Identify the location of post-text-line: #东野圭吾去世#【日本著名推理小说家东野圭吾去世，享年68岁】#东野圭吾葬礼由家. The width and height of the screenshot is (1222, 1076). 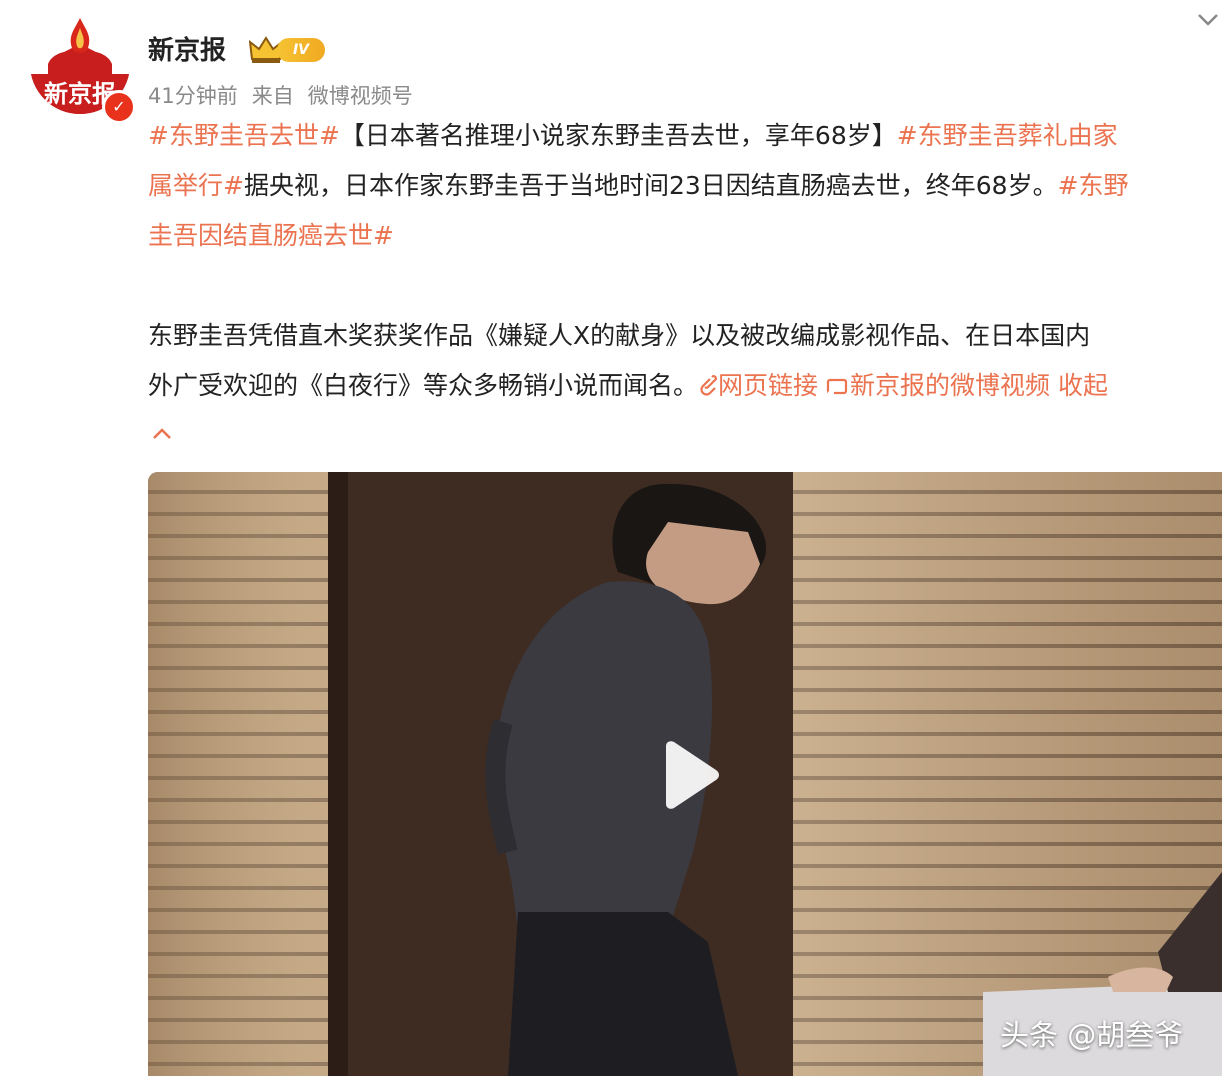
(685, 136).